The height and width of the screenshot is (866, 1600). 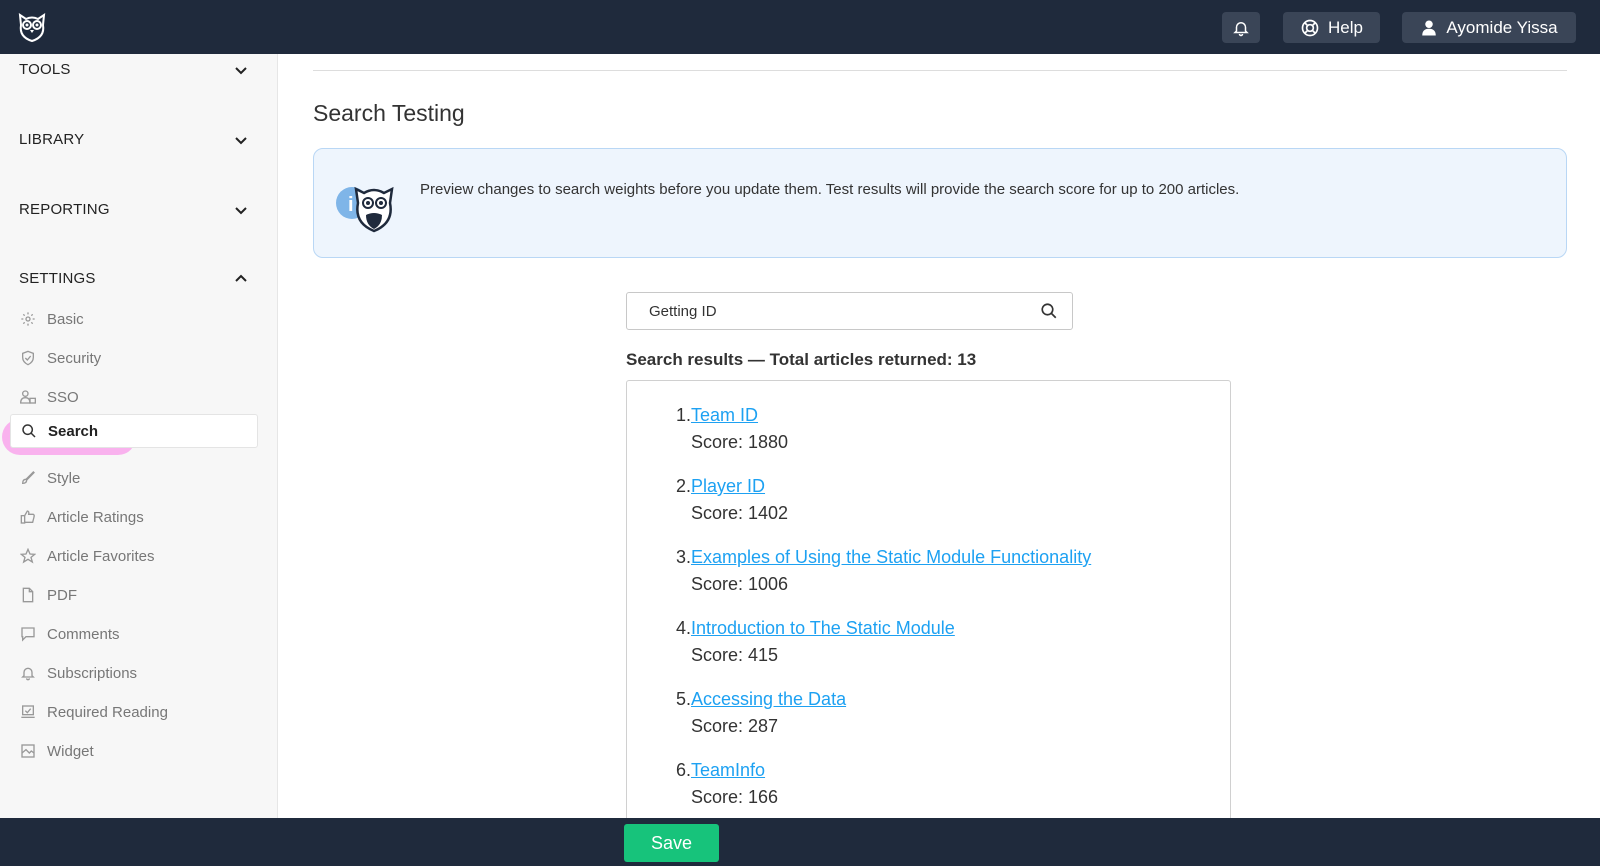 I want to click on section-label: TOOLS, so click(x=45, y=69).